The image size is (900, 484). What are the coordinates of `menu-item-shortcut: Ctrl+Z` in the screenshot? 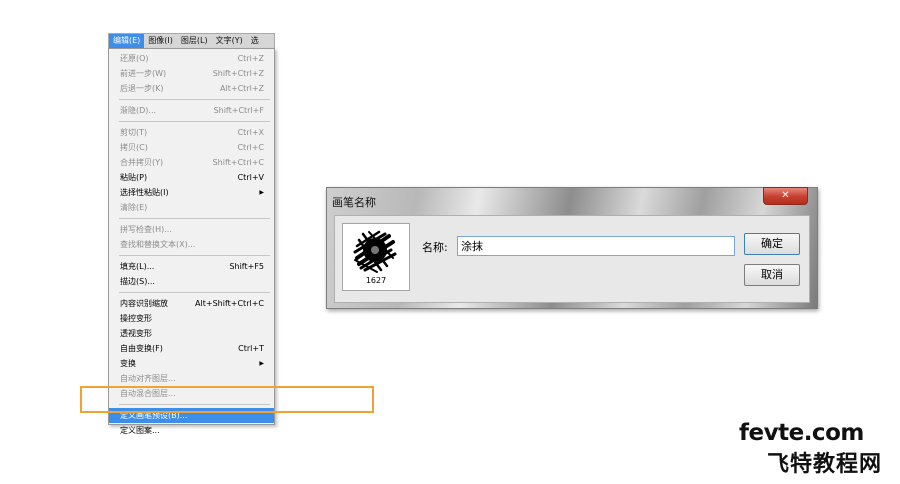 It's located at (250, 58).